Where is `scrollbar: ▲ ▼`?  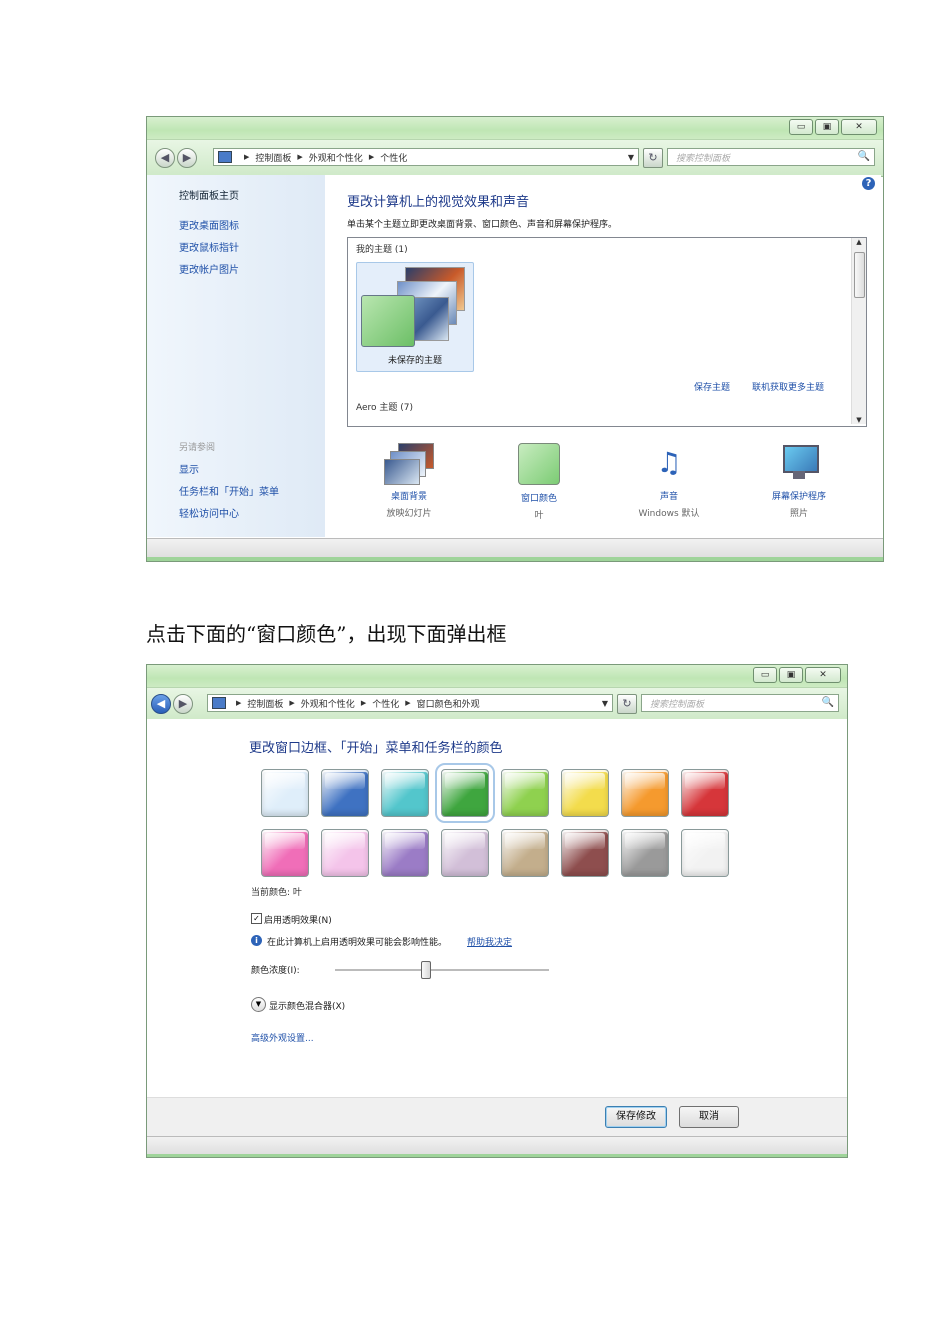
scrollbar: ▲ ▼ is located at coordinates (858, 331).